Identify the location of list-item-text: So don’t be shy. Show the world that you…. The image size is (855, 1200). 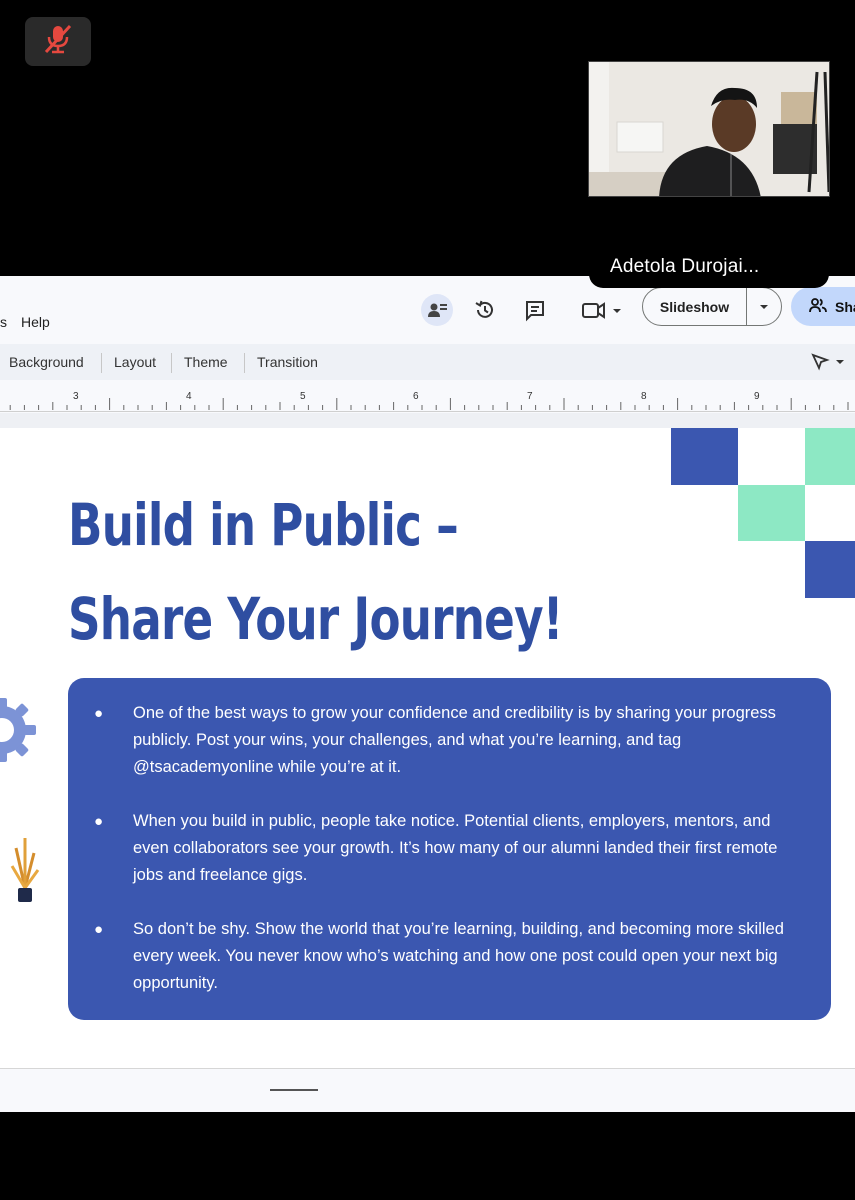
(458, 956).